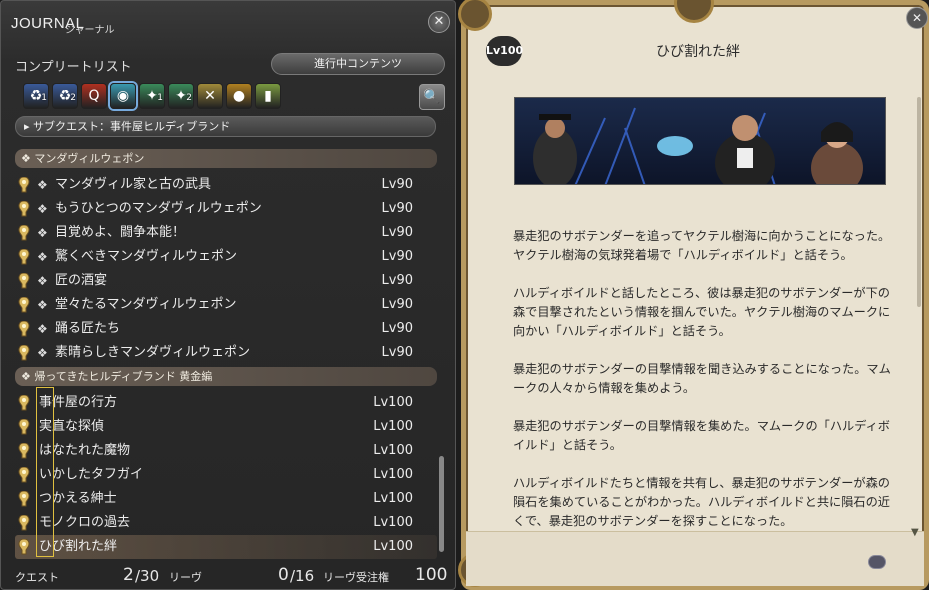 The height and width of the screenshot is (590, 929). Describe the element at coordinates (358, 64) in the screenshot. I see `in-progress-button: 進行中コンテンツ` at that location.